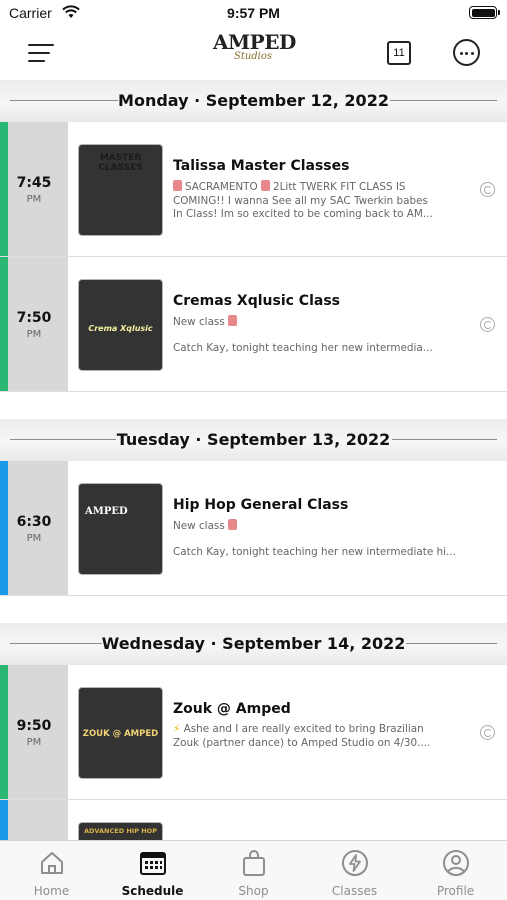  I want to click on person-icon, so click(456, 863).